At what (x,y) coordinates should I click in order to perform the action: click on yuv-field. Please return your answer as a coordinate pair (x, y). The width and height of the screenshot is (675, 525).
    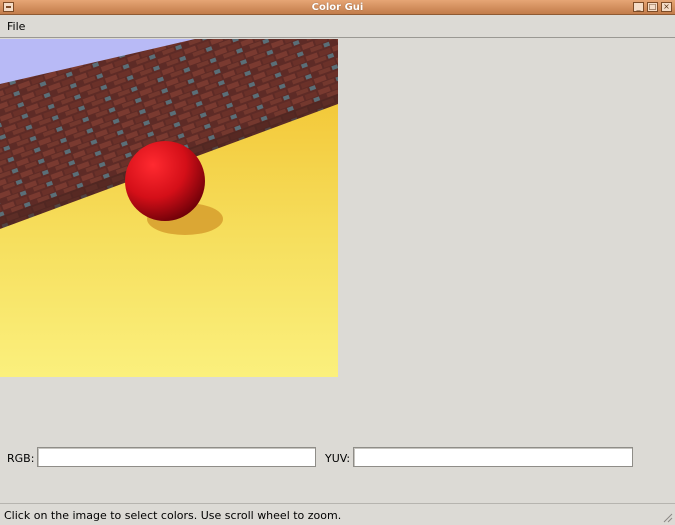
    Looking at the image, I should click on (493, 457).